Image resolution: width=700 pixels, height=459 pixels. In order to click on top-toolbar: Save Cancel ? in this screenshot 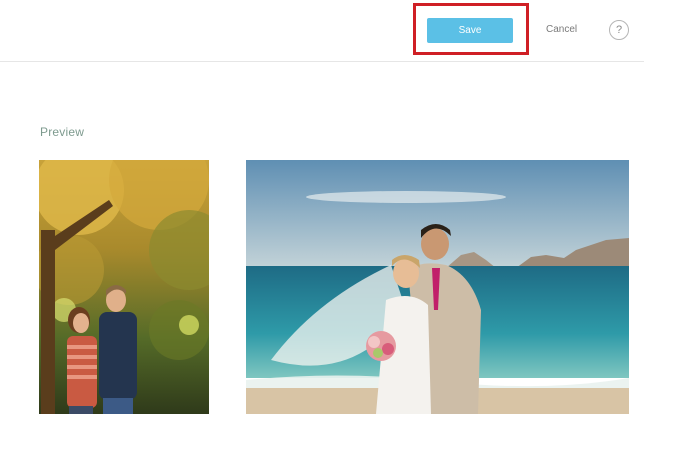, I will do `click(322, 31)`.